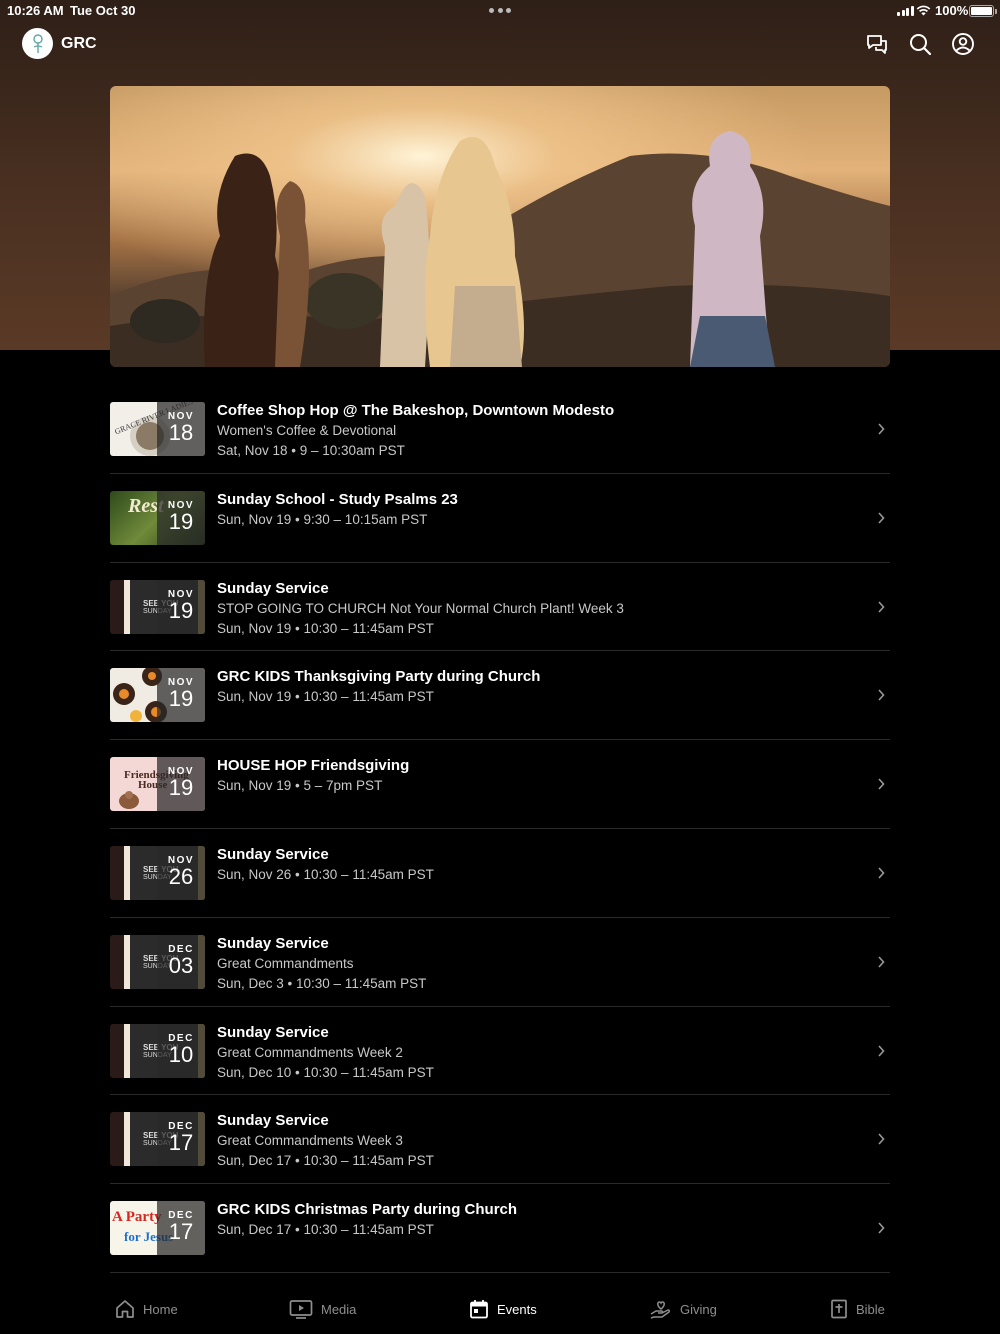  I want to click on event-thumbnail: Rest NOV 19, so click(157, 517).